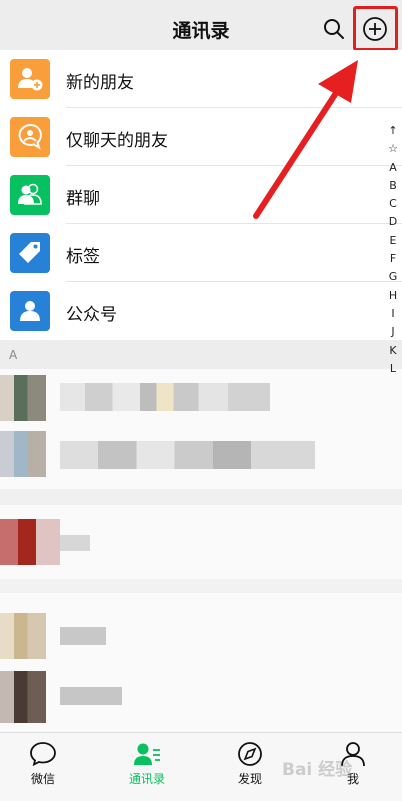  Describe the element at coordinates (393, 296) in the screenshot. I see `index-letter: H` at that location.